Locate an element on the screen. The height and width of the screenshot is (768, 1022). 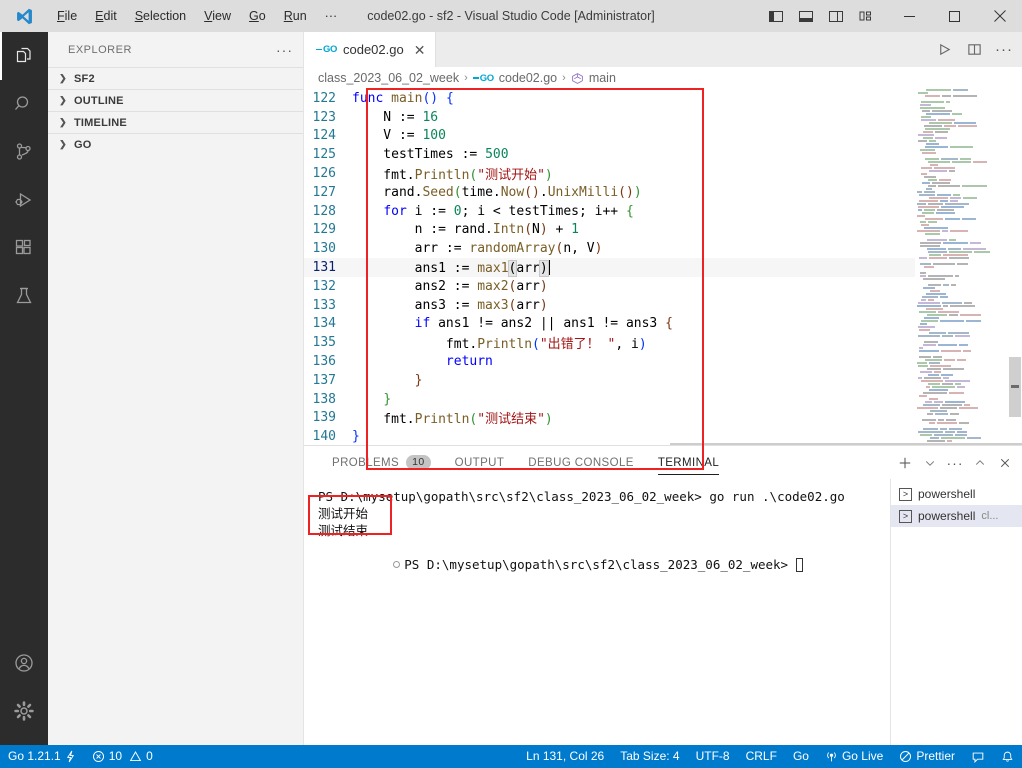
source-control-icon is located at coordinates (23, 151).